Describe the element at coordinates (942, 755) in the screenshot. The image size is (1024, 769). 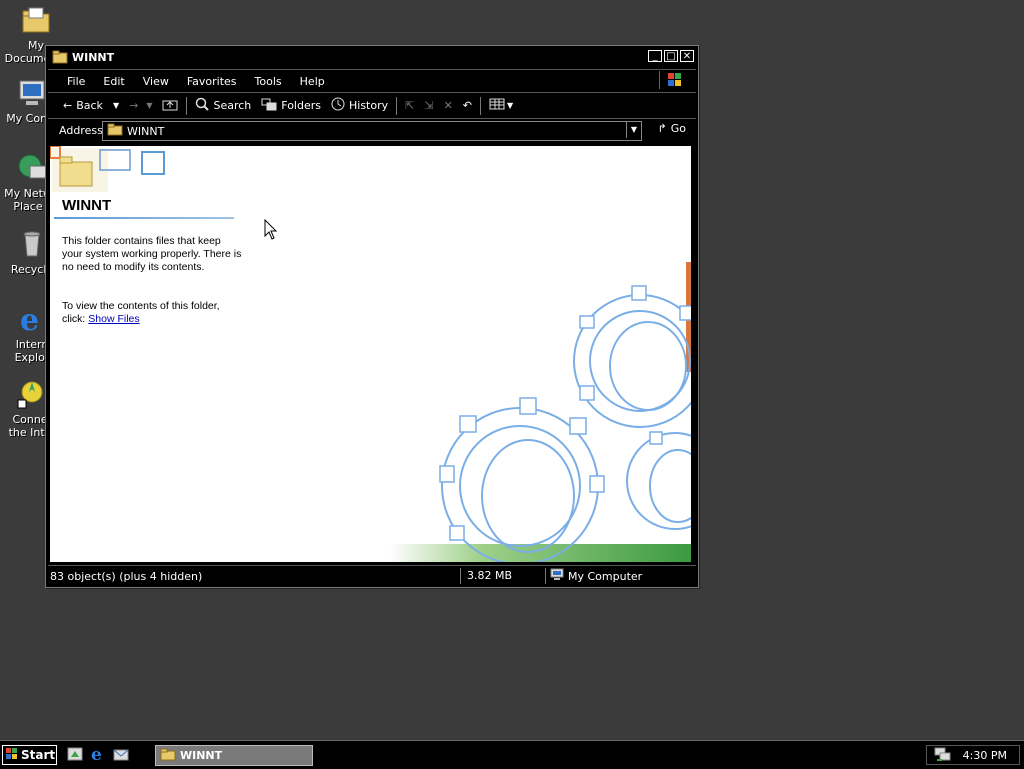
I see `network-icon` at that location.